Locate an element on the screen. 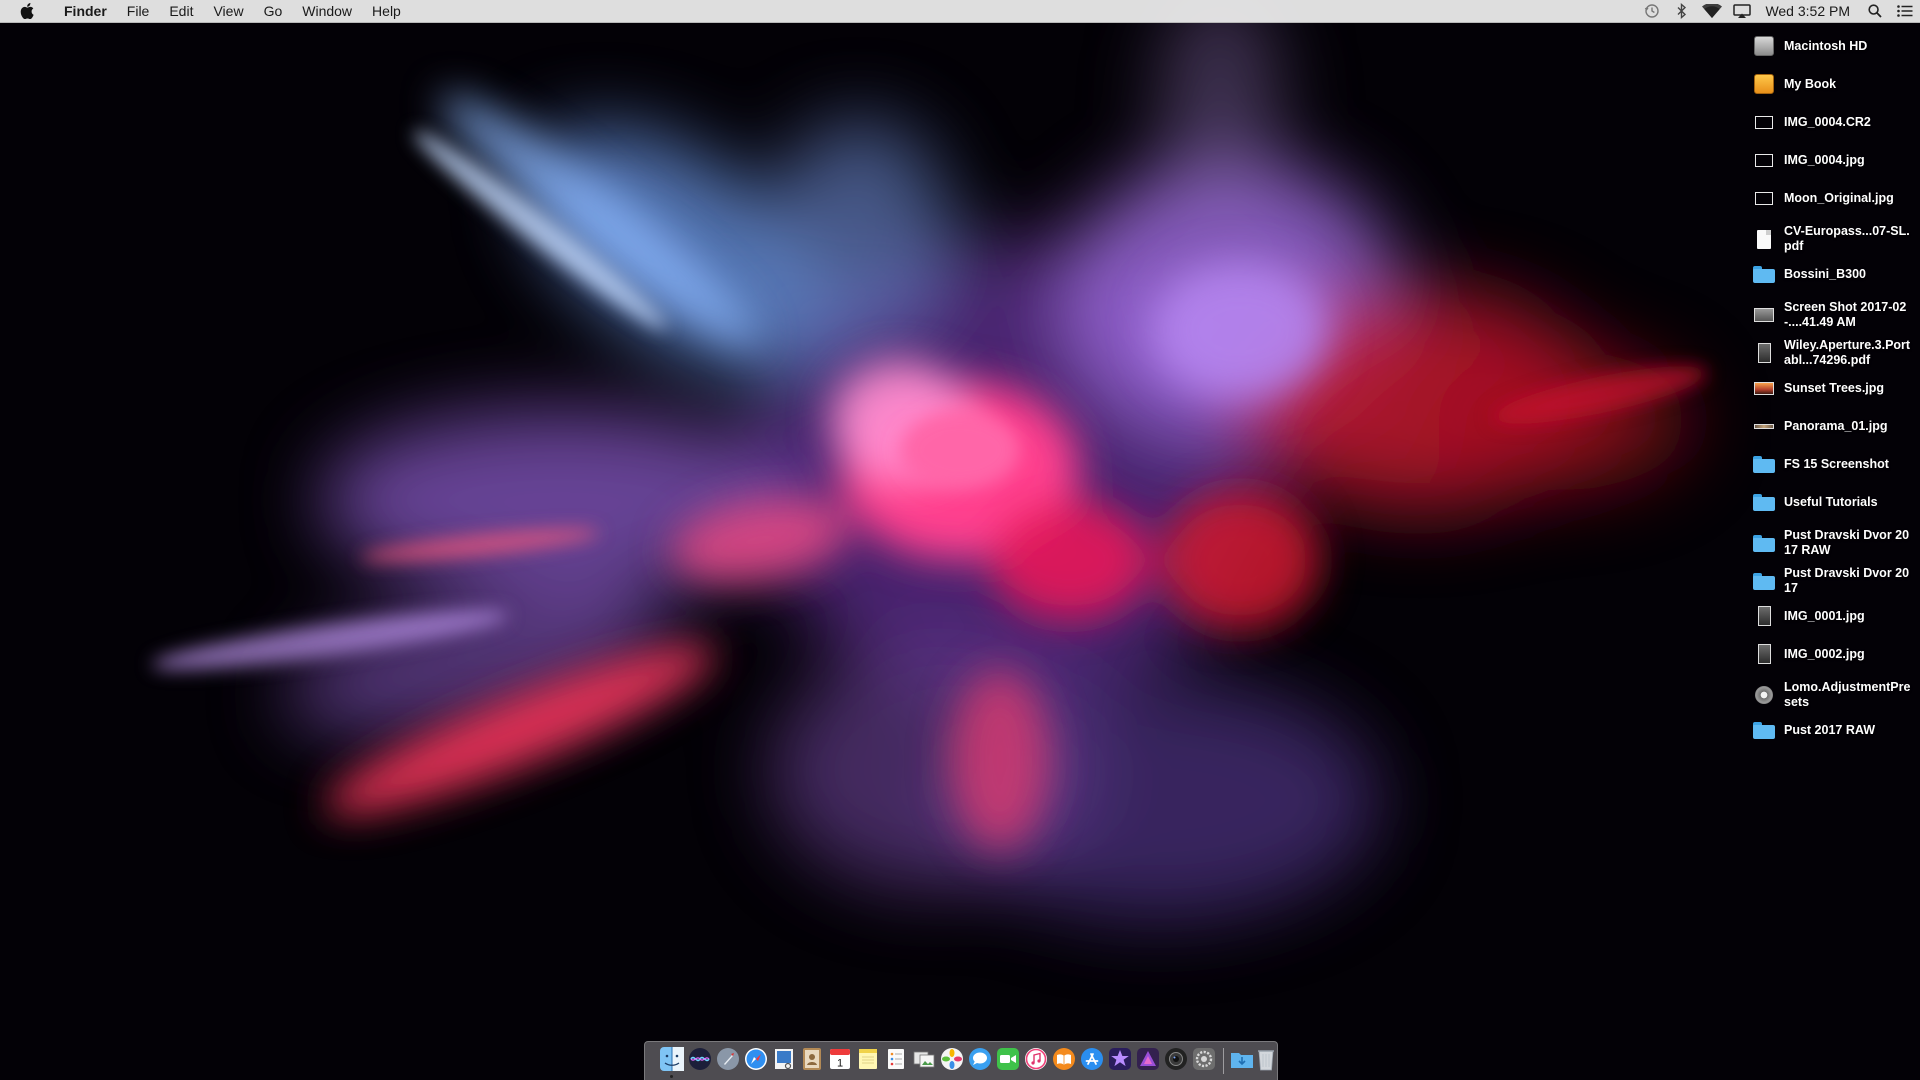 The image size is (1920, 1080). trash-icon is located at coordinates (1266, 1059).